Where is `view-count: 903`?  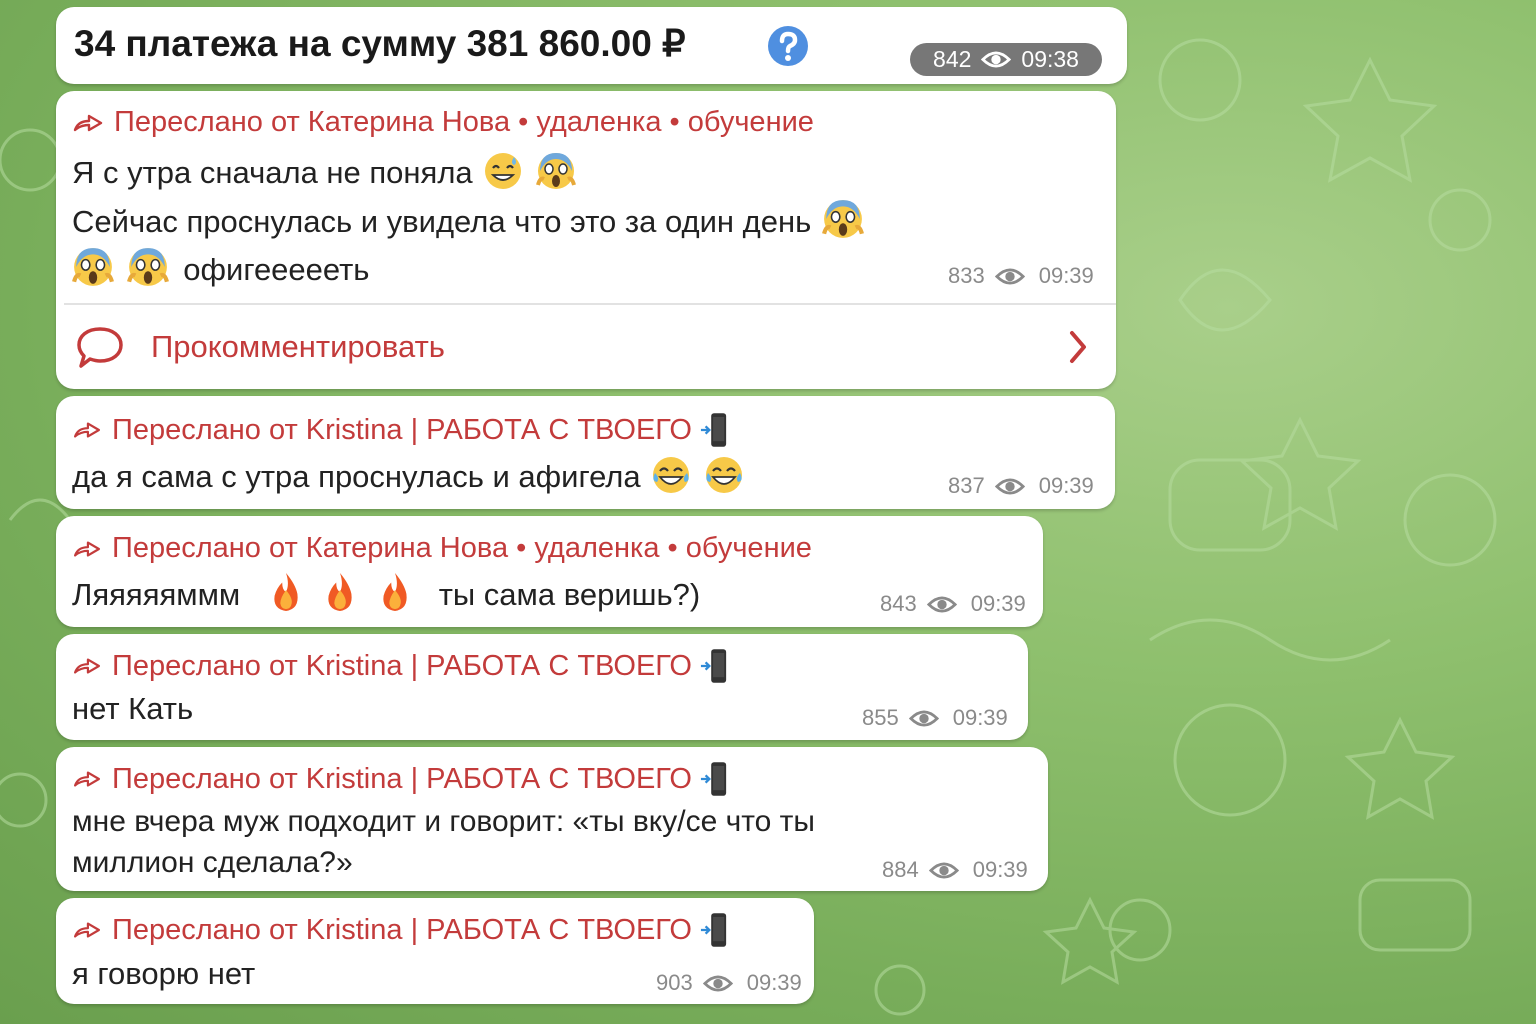
view-count: 903 is located at coordinates (674, 982).